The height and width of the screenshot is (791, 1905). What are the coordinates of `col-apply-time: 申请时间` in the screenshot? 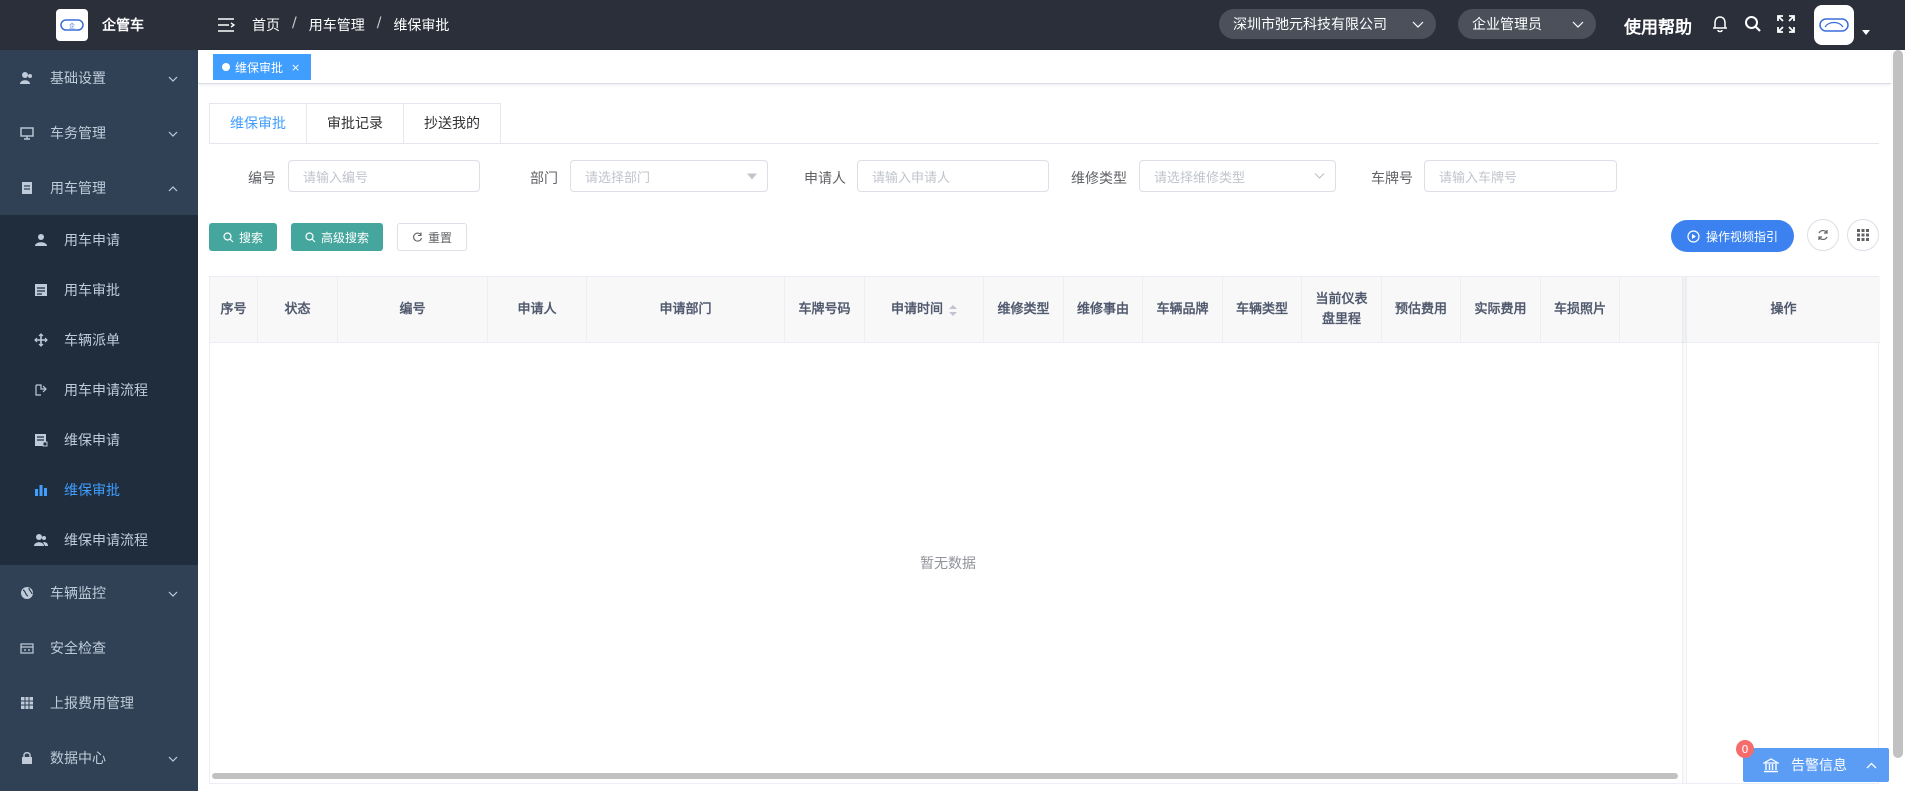 It's located at (924, 310).